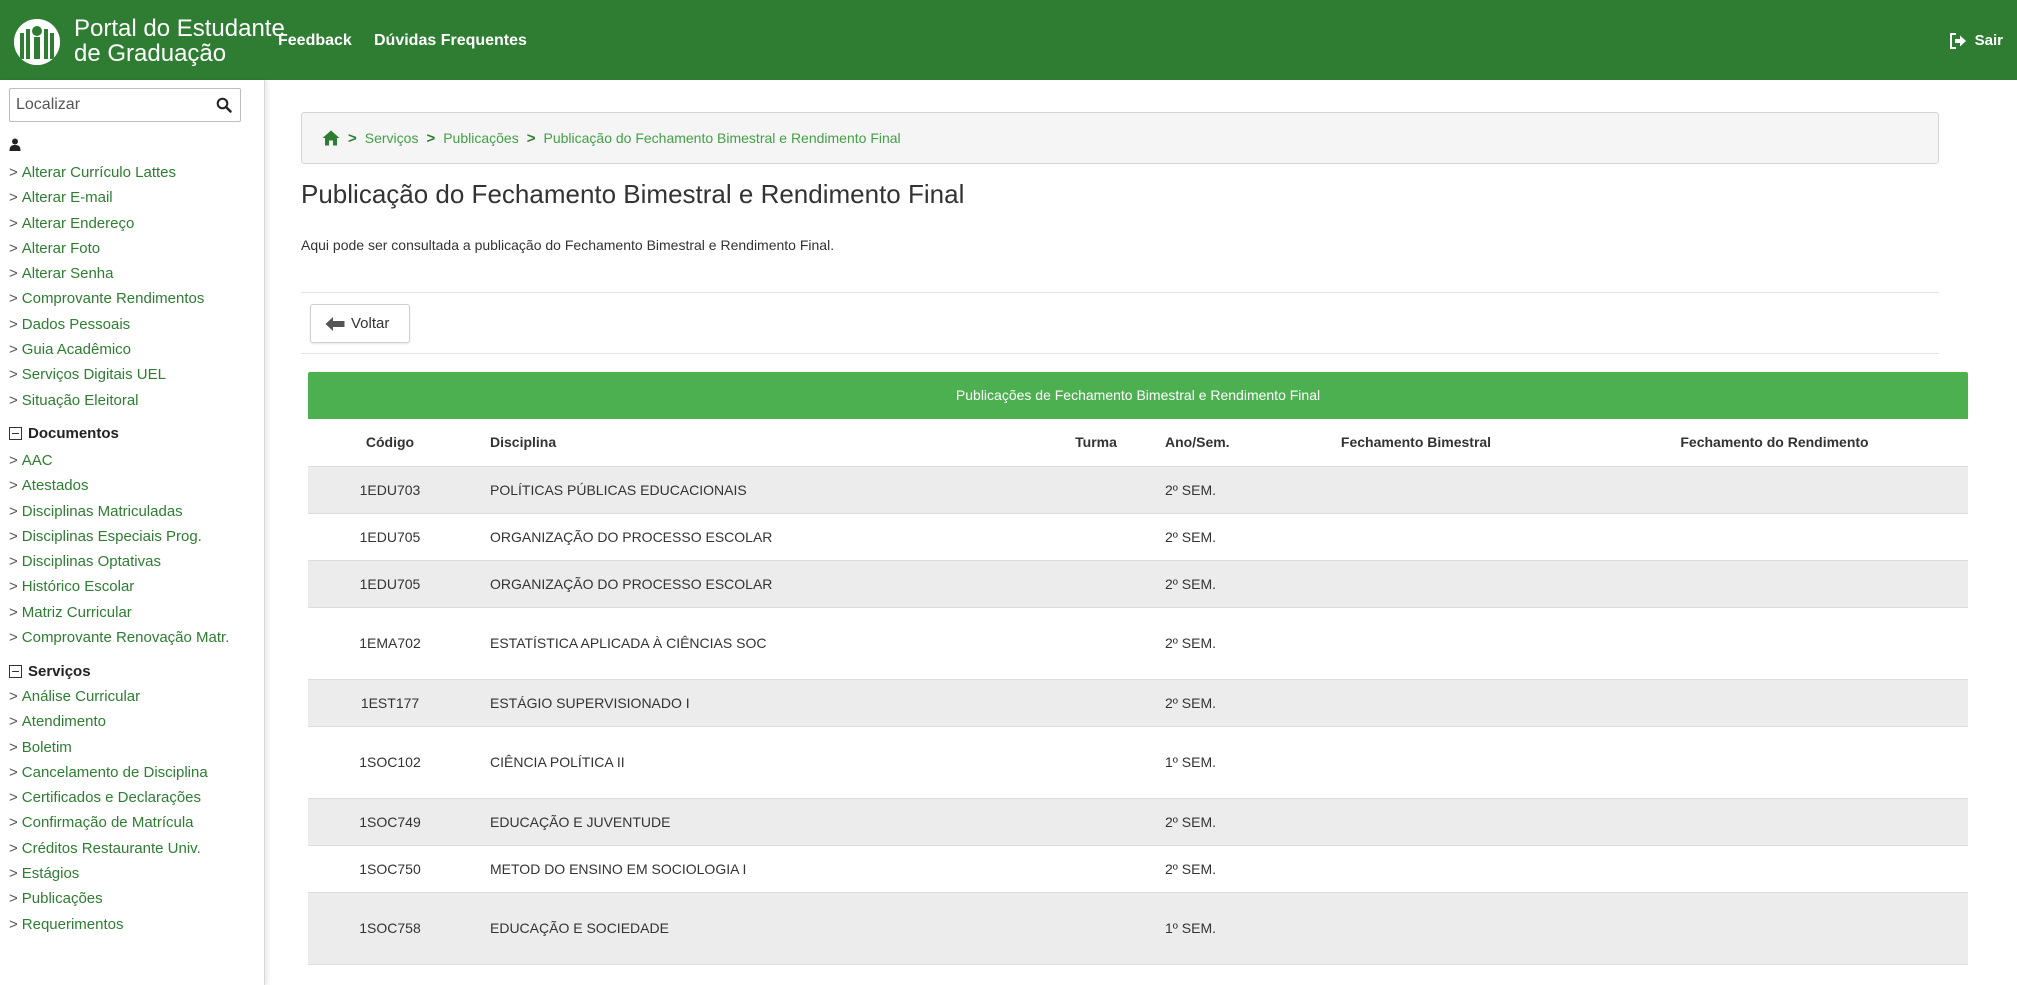  Describe the element at coordinates (108, 797) in the screenshot. I see `sidebar-item-certificados-e-declaracoes: > Certificados e Declarações` at that location.